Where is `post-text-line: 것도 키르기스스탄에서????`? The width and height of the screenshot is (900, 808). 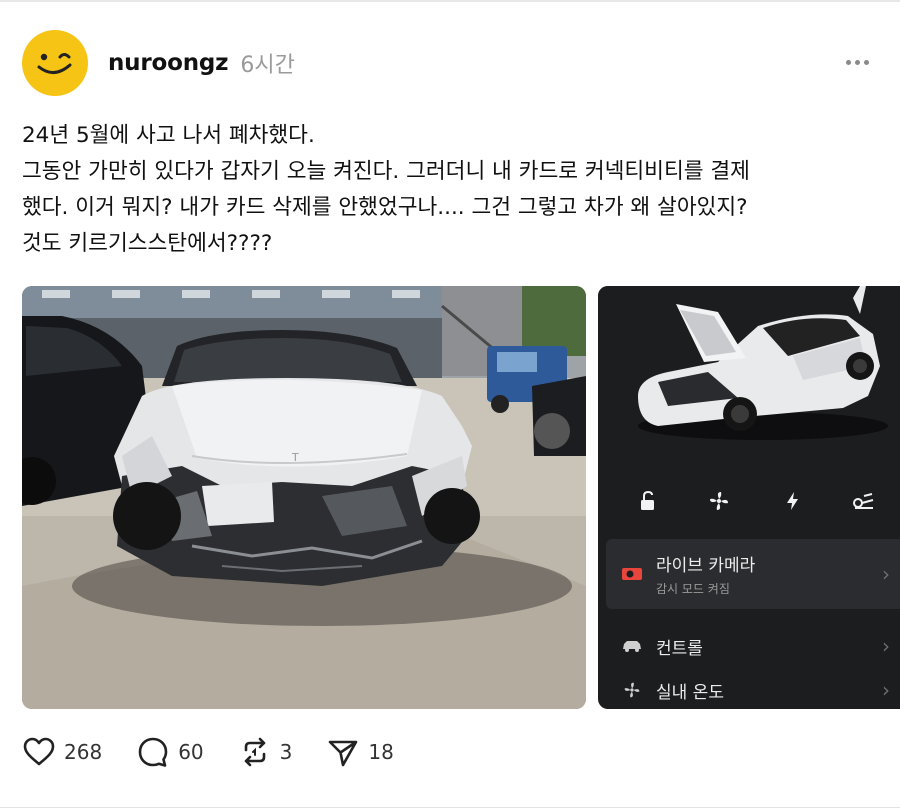 post-text-line: 것도 키르기스스탄에서???? is located at coordinates (147, 243).